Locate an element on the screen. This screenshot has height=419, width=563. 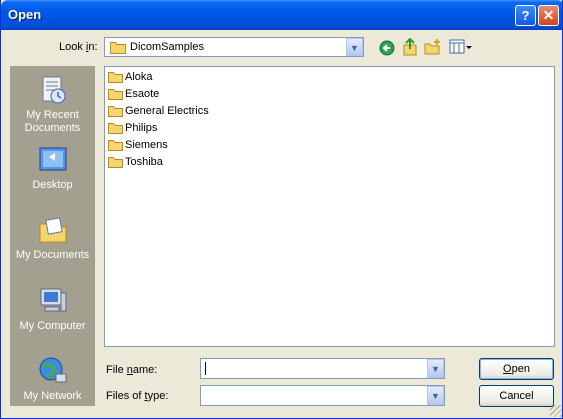
place-my-network: My Network is located at coordinates (52, 379).